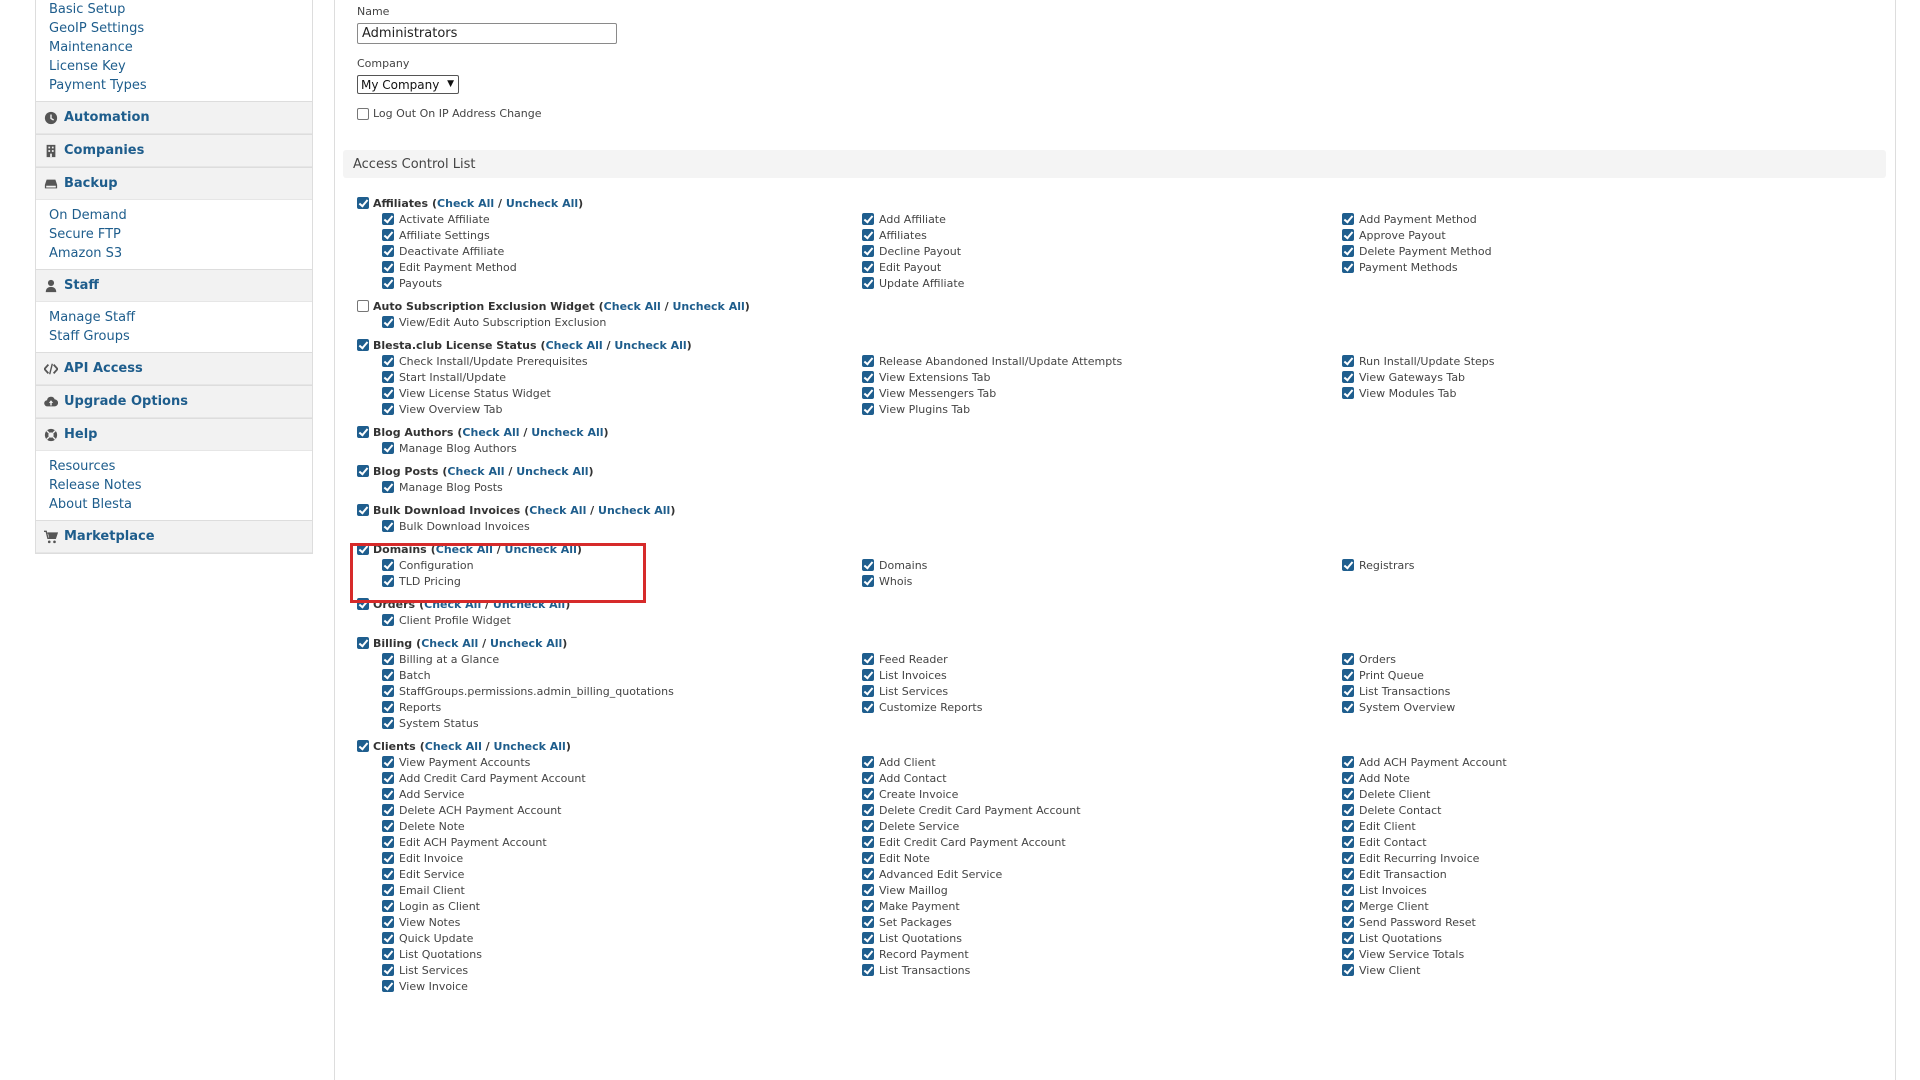  What do you see at coordinates (174, 368) in the screenshot?
I see `sidebar-section-api-access: API Access` at bounding box center [174, 368].